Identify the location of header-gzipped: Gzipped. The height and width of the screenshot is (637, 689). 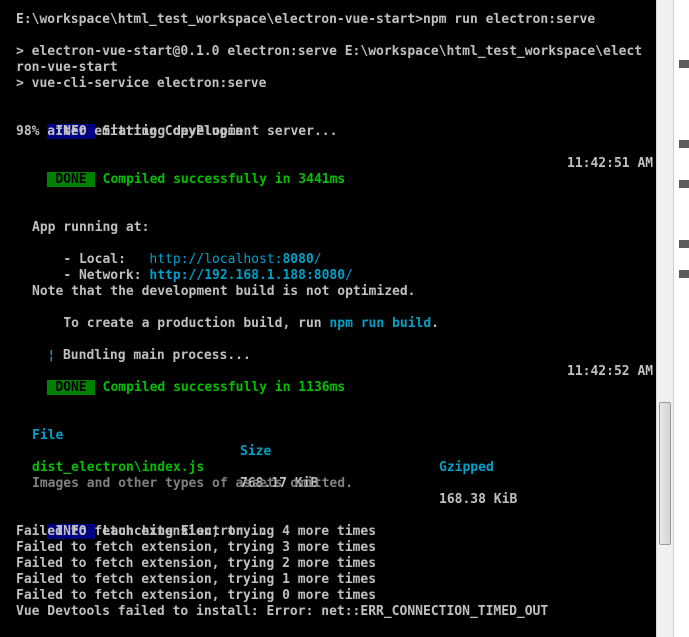
(466, 467).